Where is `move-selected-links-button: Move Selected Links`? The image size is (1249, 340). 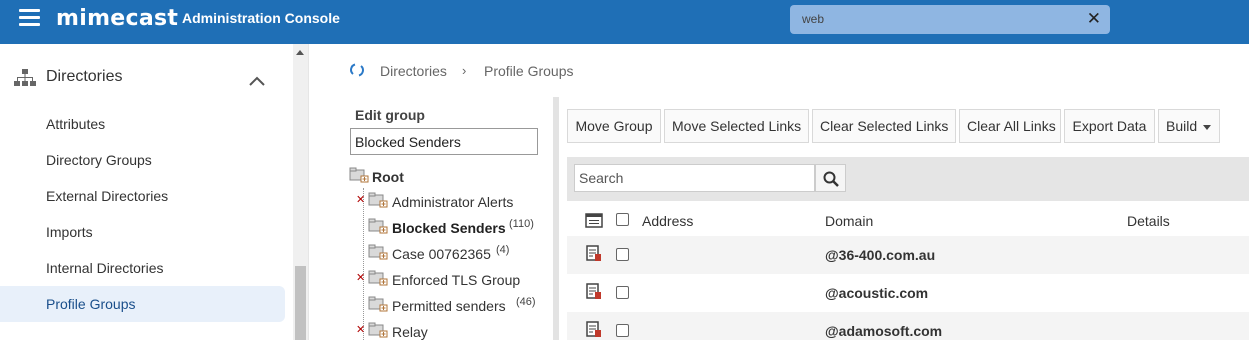 move-selected-links-button: Move Selected Links is located at coordinates (736, 126).